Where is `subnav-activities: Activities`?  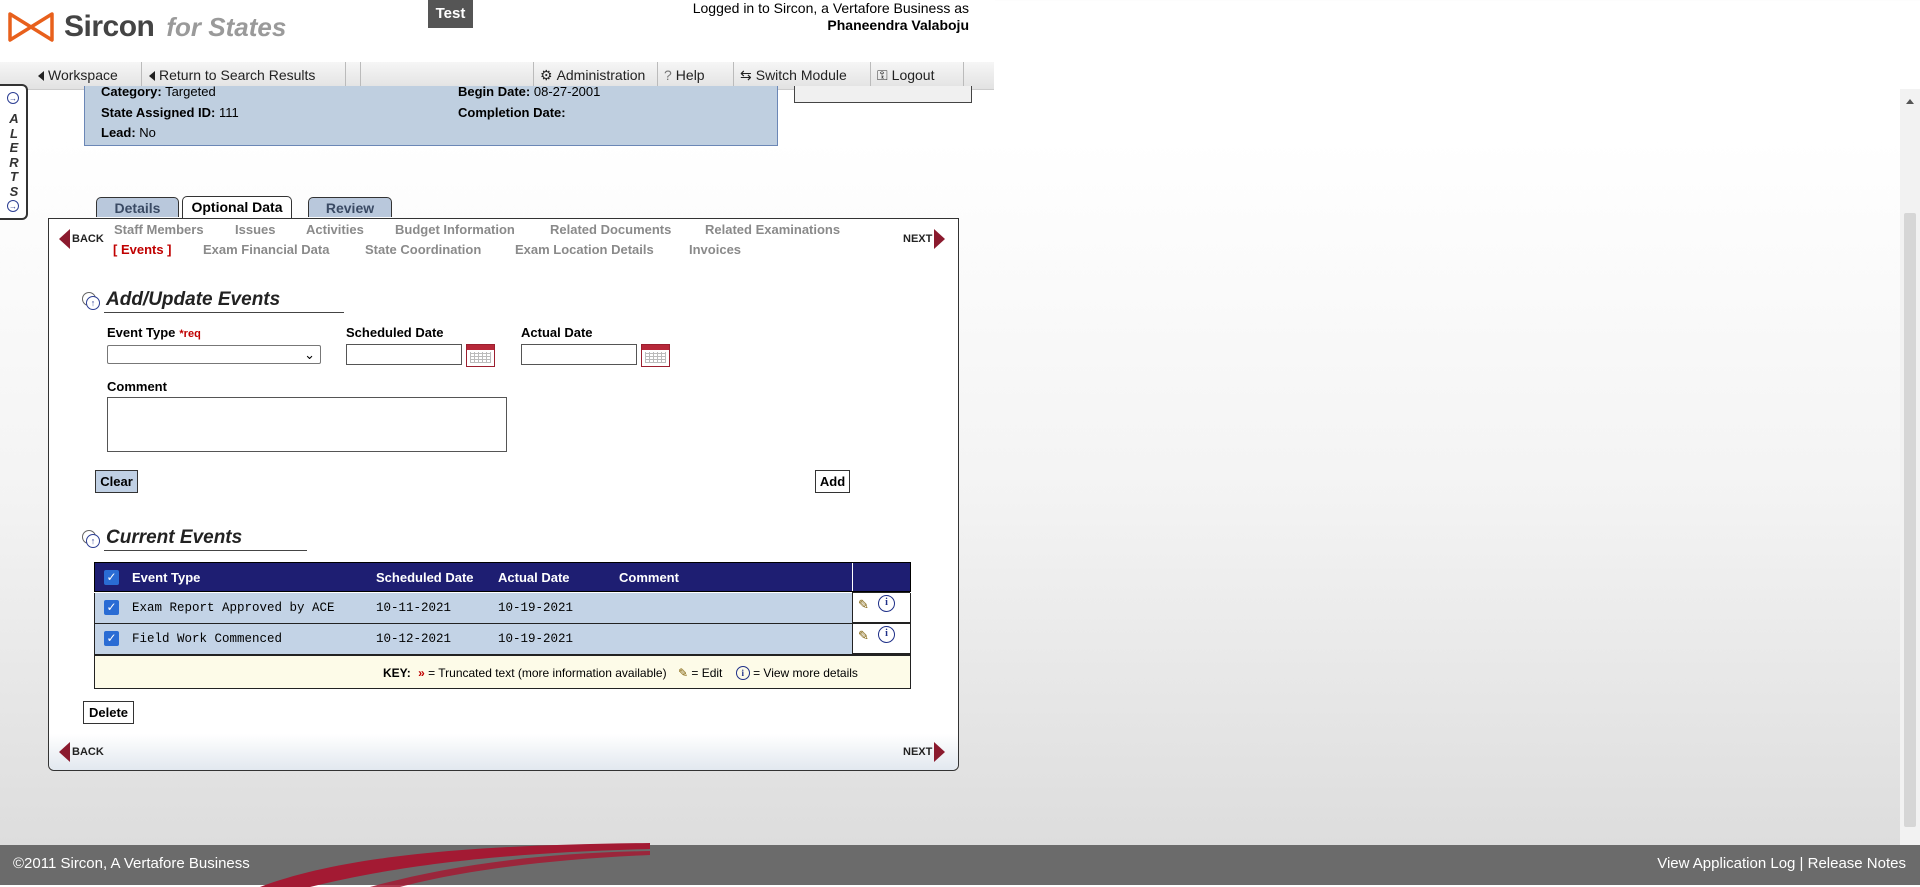
subnav-activities: Activities is located at coordinates (335, 229).